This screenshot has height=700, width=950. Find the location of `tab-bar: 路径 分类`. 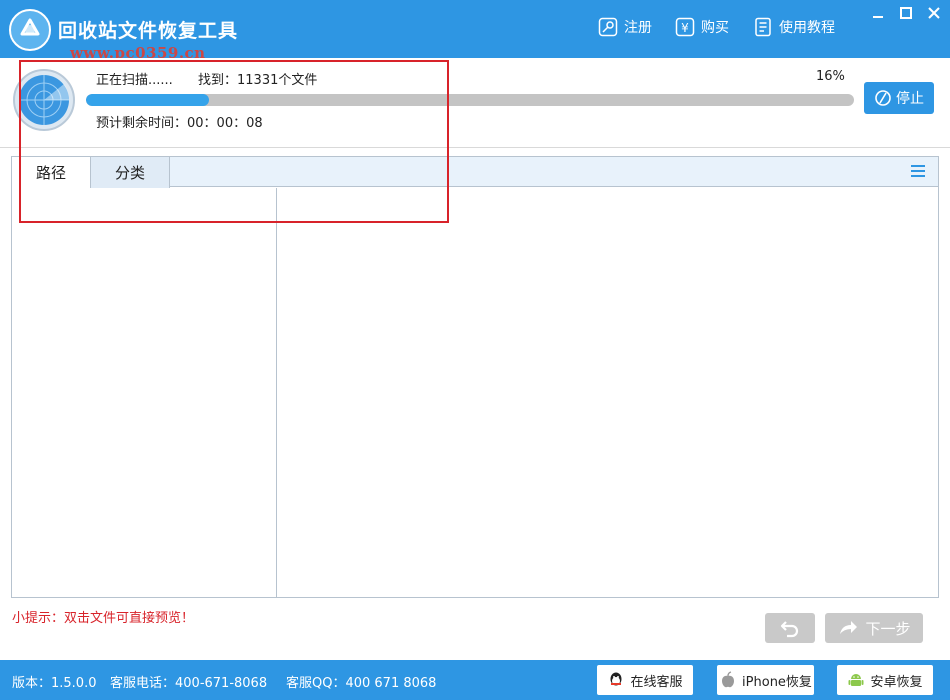

tab-bar: 路径 分类 is located at coordinates (475, 172).